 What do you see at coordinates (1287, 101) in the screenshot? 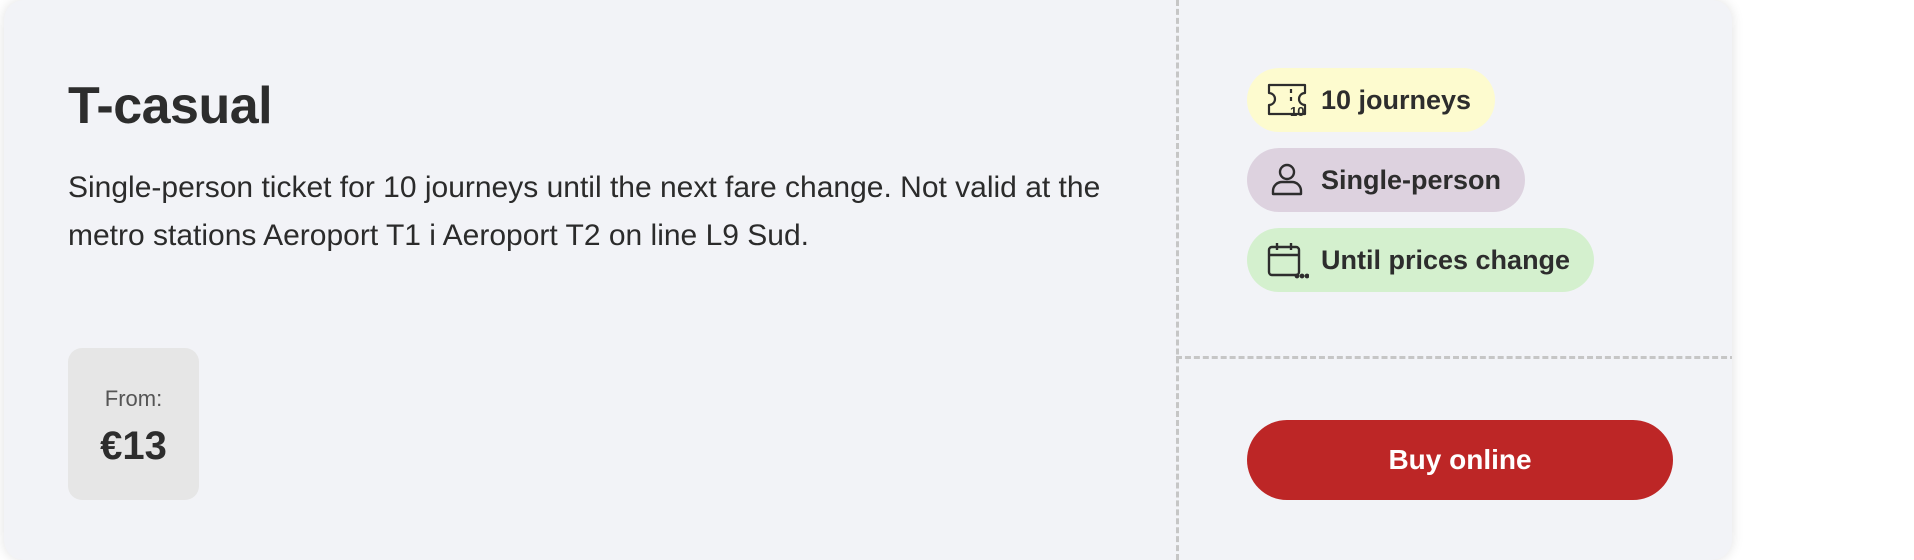
I see `ticket-10-icon: 10` at bounding box center [1287, 101].